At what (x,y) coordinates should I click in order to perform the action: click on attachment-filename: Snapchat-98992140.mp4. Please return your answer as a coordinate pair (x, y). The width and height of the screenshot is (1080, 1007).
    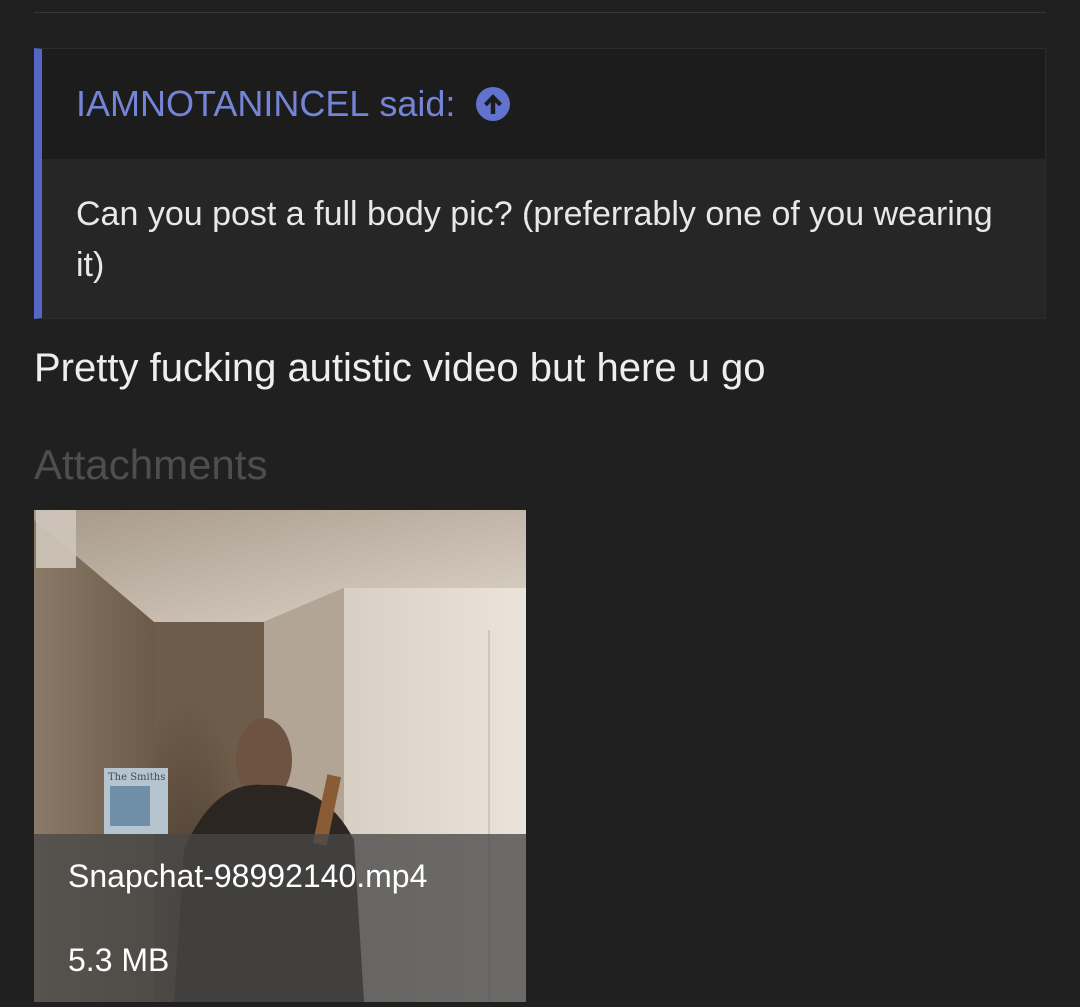
    Looking at the image, I should click on (247, 876).